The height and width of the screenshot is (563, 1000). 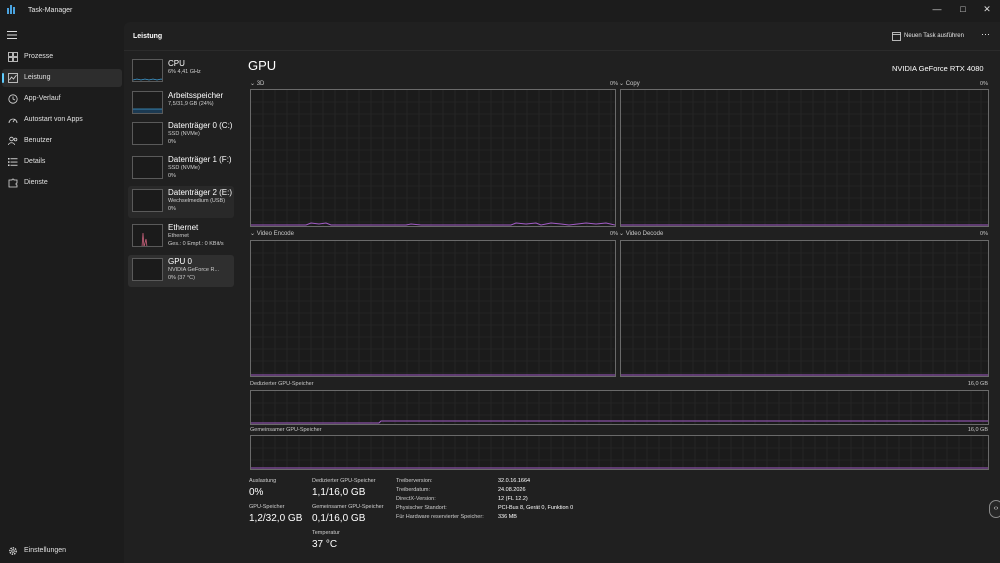 What do you see at coordinates (184, 168) in the screenshot?
I see `device-detail: SSD (NVMe)` at bounding box center [184, 168].